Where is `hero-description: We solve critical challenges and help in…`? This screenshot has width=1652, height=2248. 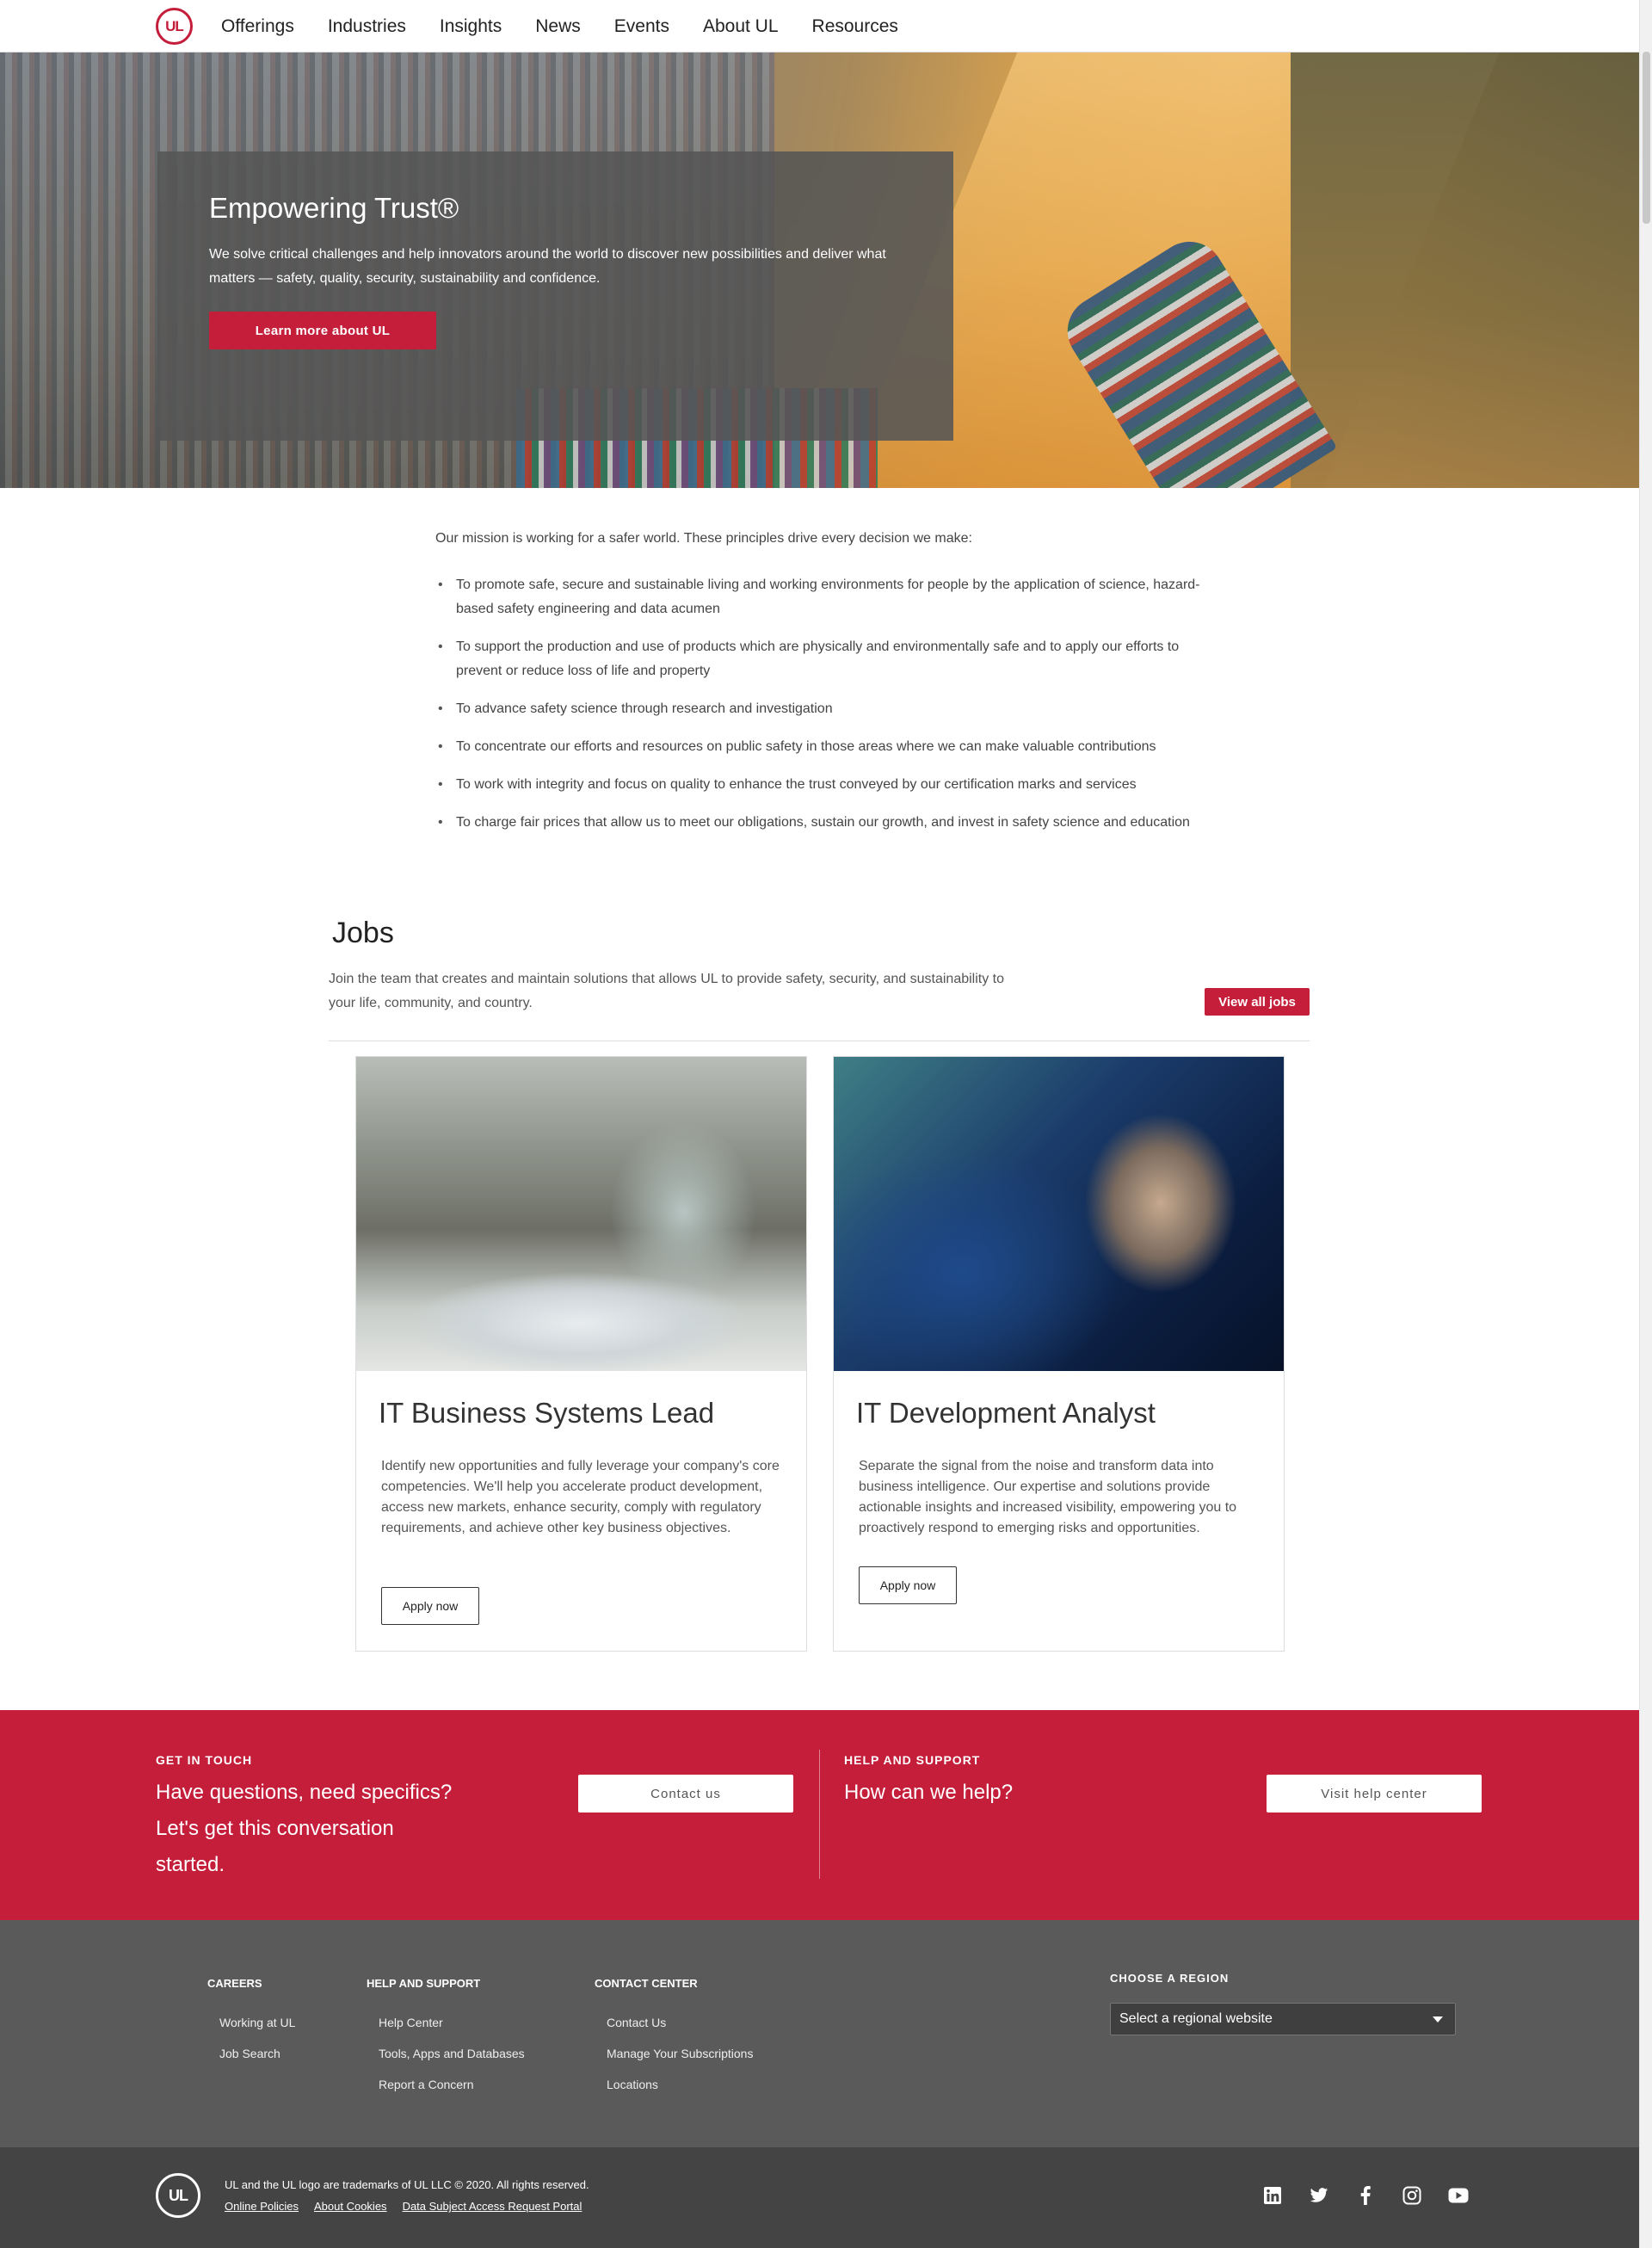 hero-description: We solve critical challenges and help in… is located at coordinates (547, 267).